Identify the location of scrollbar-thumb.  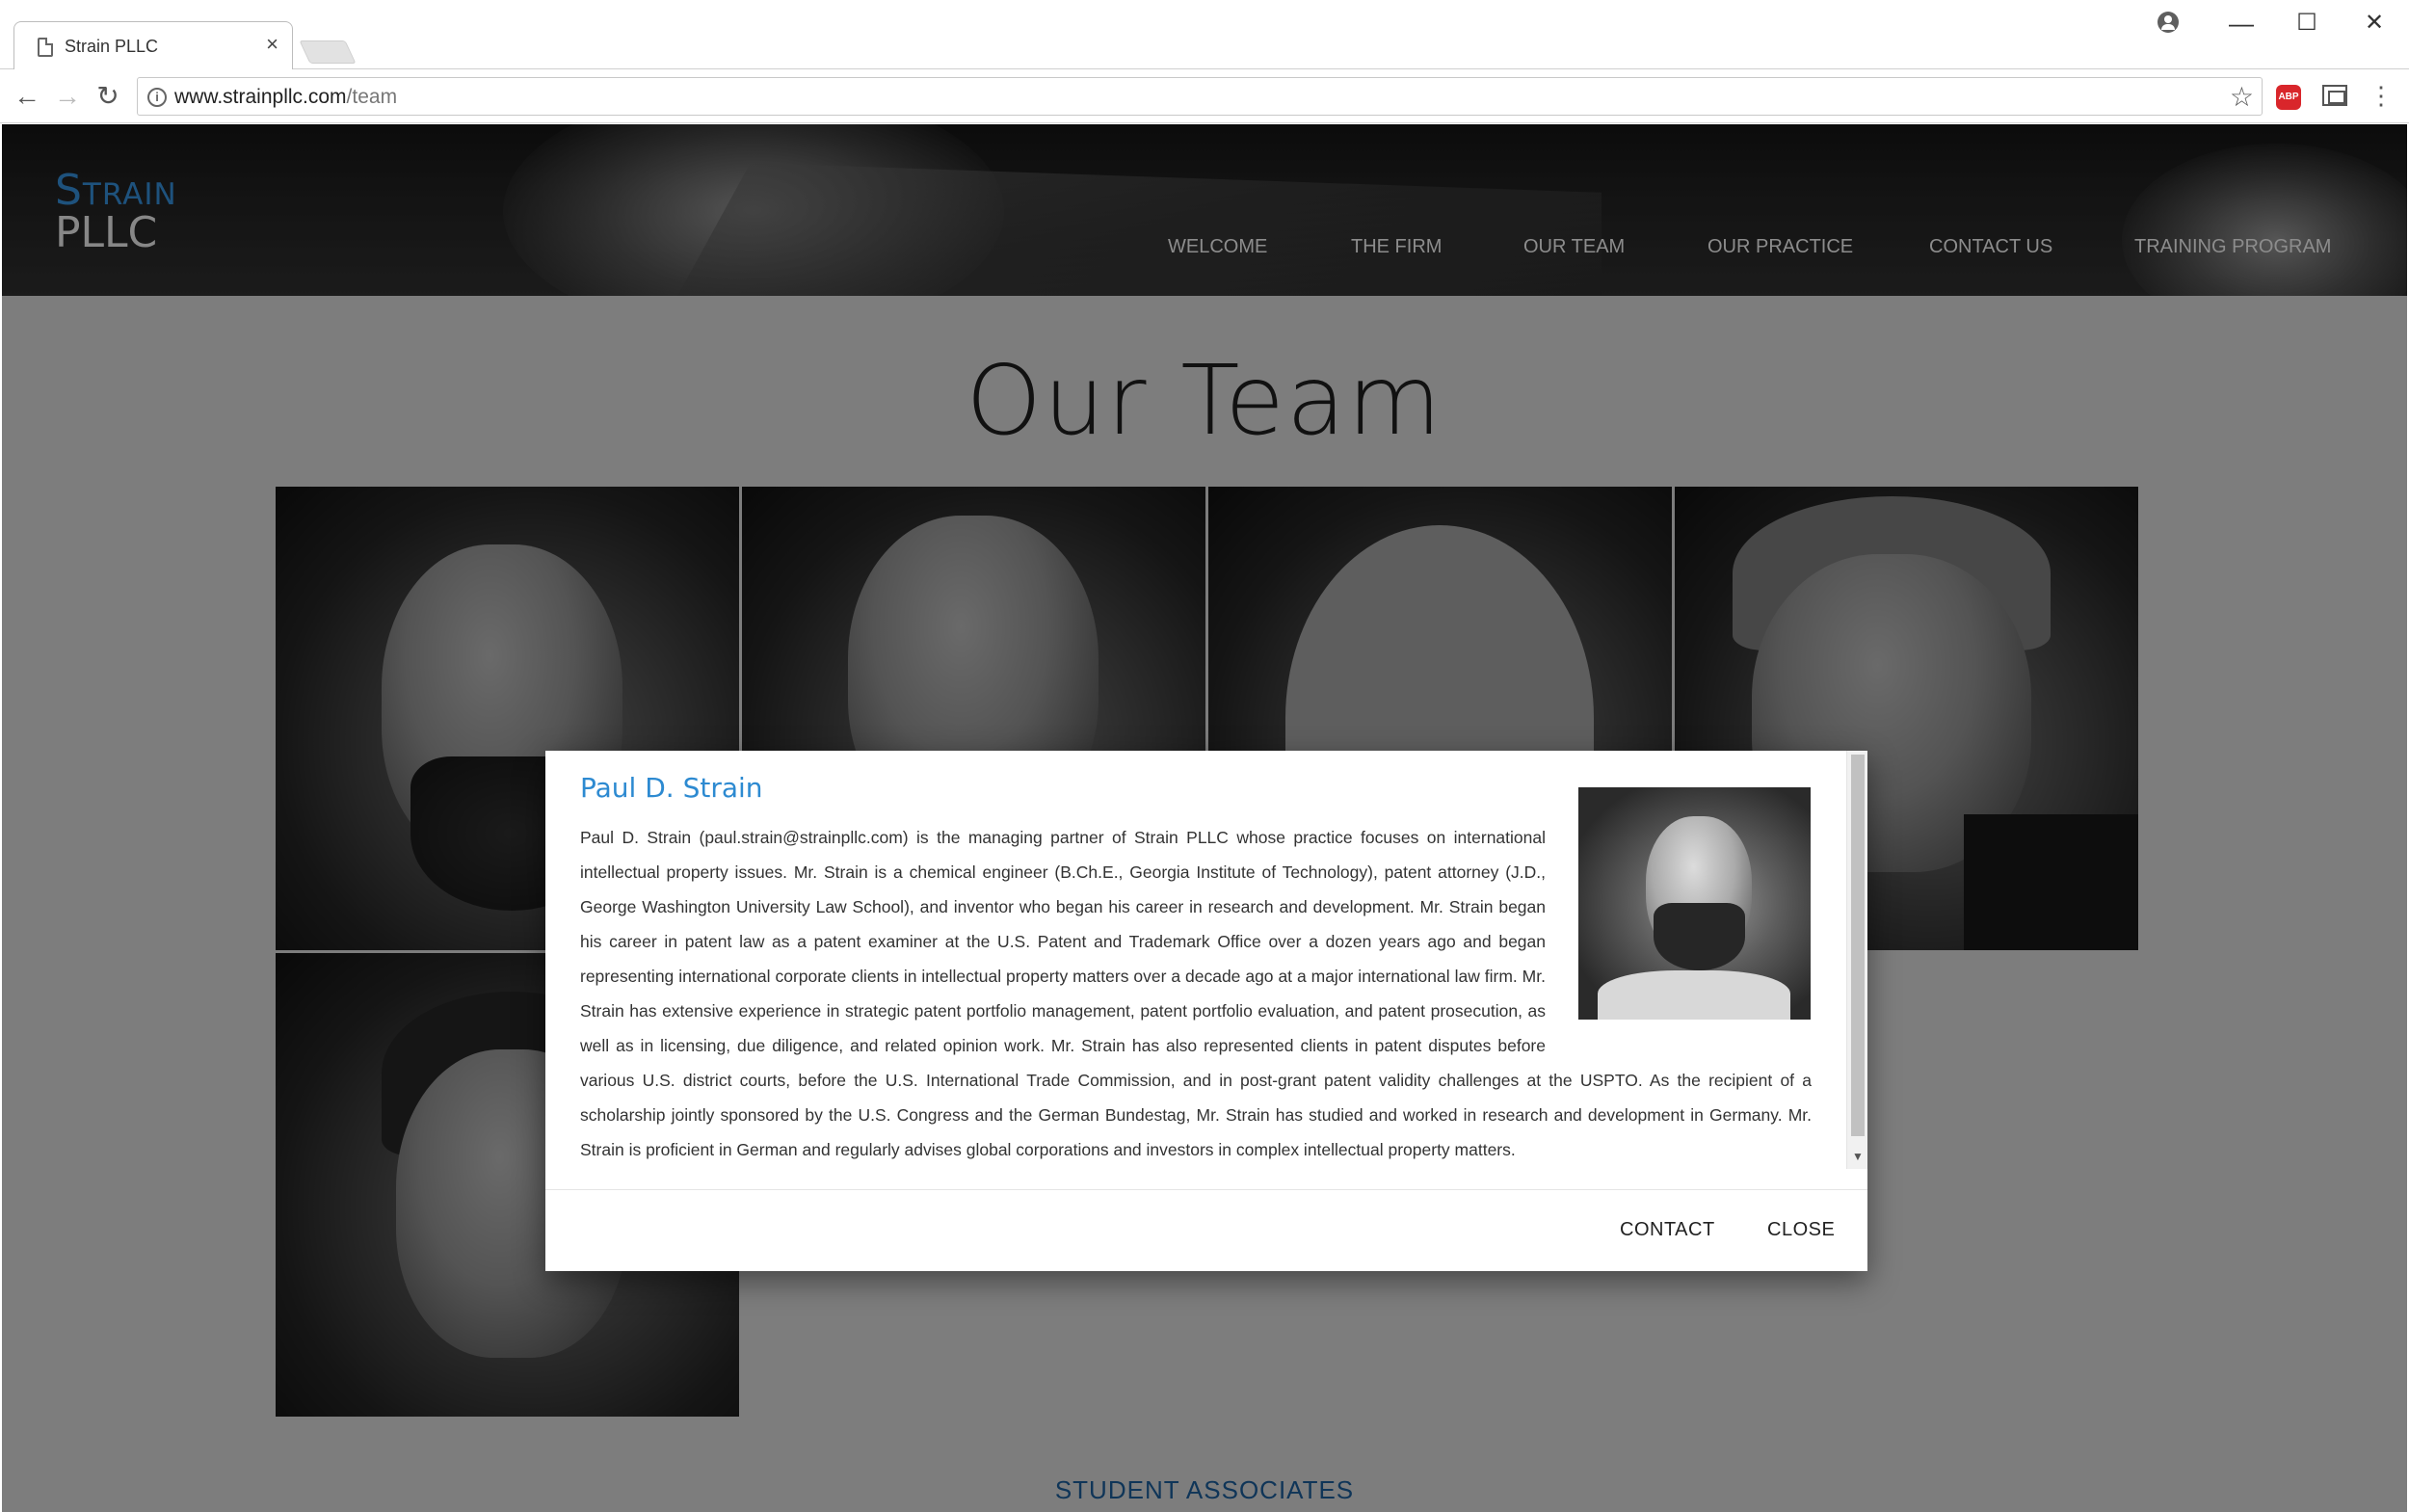
(1858, 945).